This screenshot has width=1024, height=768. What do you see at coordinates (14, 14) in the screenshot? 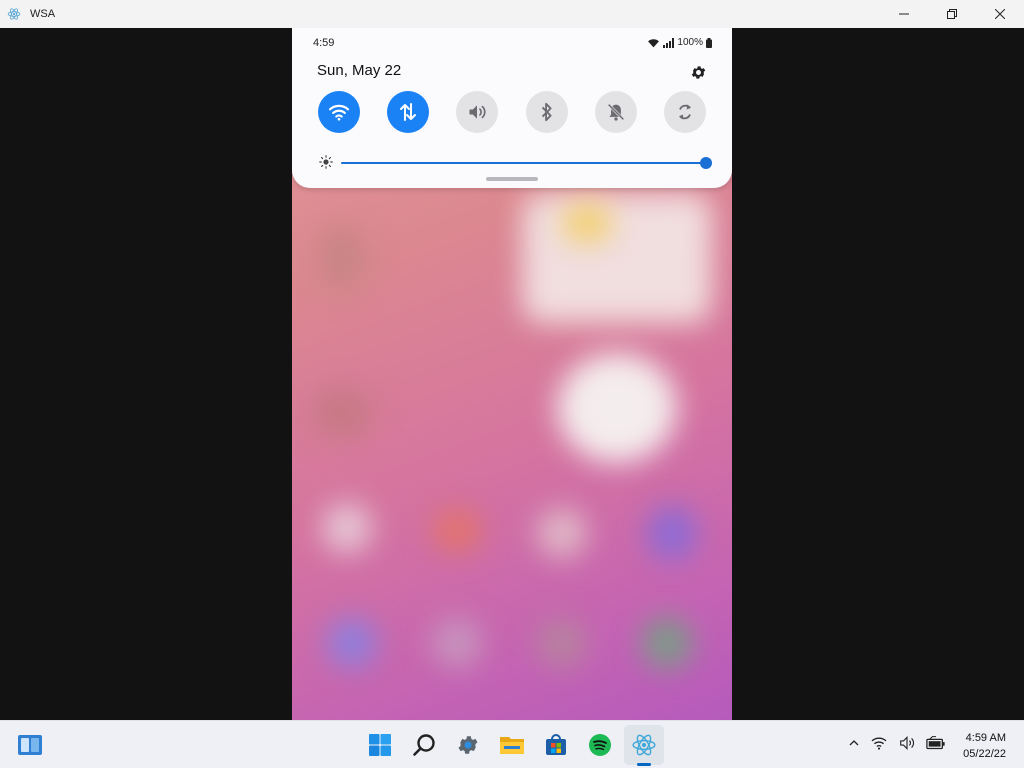
I see `react-icon` at bounding box center [14, 14].